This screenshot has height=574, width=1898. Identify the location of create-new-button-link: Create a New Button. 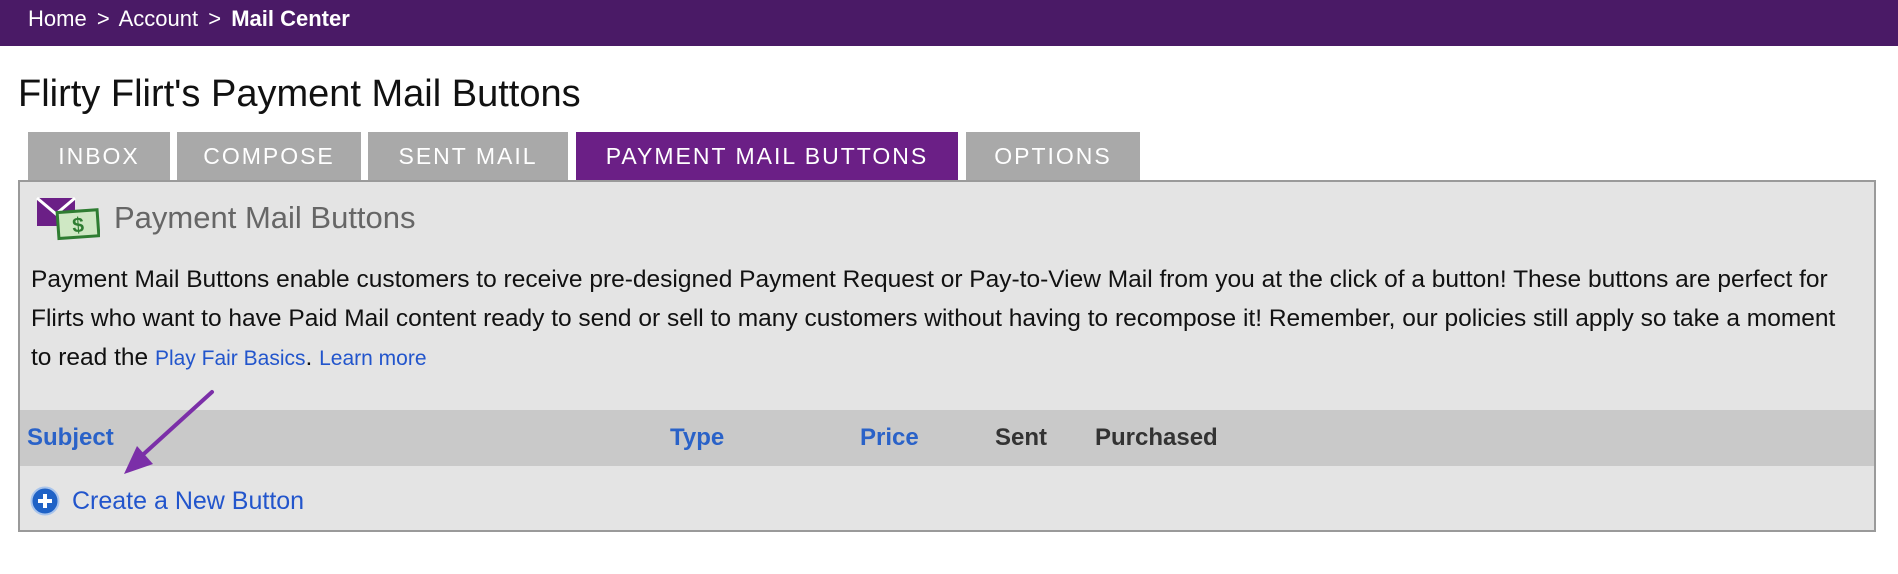
(167, 501).